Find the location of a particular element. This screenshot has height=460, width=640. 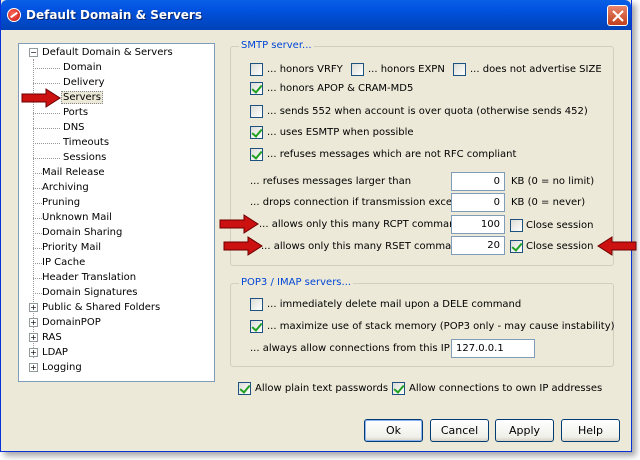

drop-connection-unit: KB (0 = never) is located at coordinates (548, 202).